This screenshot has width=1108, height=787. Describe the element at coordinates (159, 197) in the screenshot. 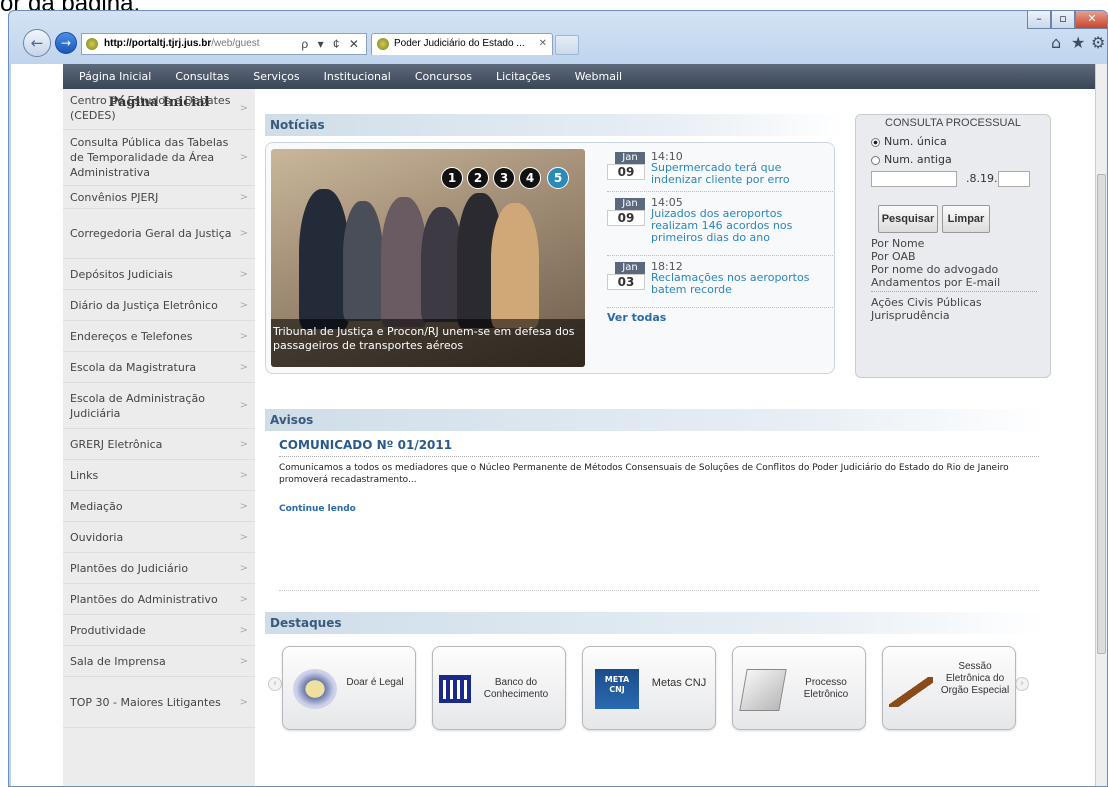

I see `sidebar-item: Convênios PJERJ >` at that location.